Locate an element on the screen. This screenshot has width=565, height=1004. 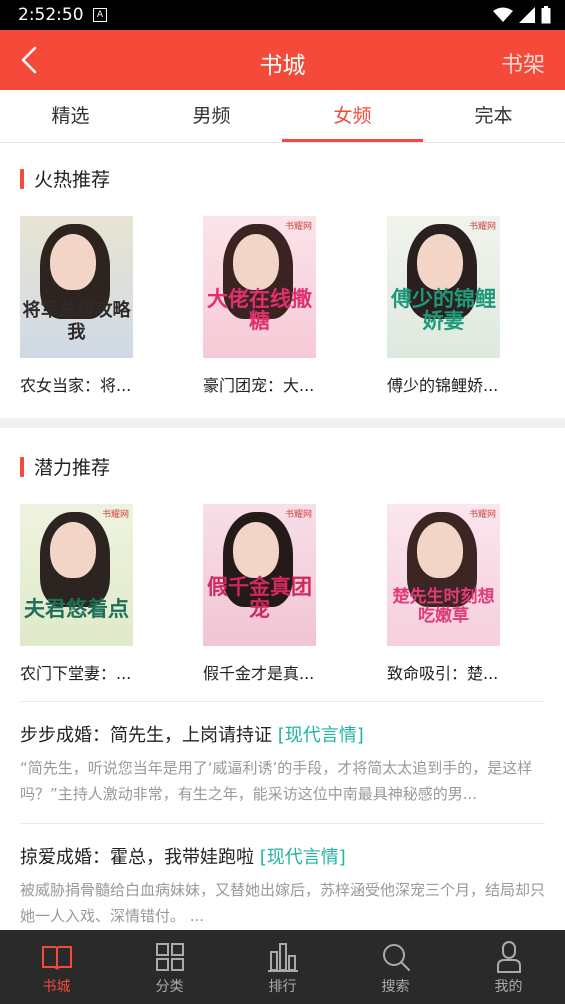
nav-bookstore: 书城 is located at coordinates (56, 967).